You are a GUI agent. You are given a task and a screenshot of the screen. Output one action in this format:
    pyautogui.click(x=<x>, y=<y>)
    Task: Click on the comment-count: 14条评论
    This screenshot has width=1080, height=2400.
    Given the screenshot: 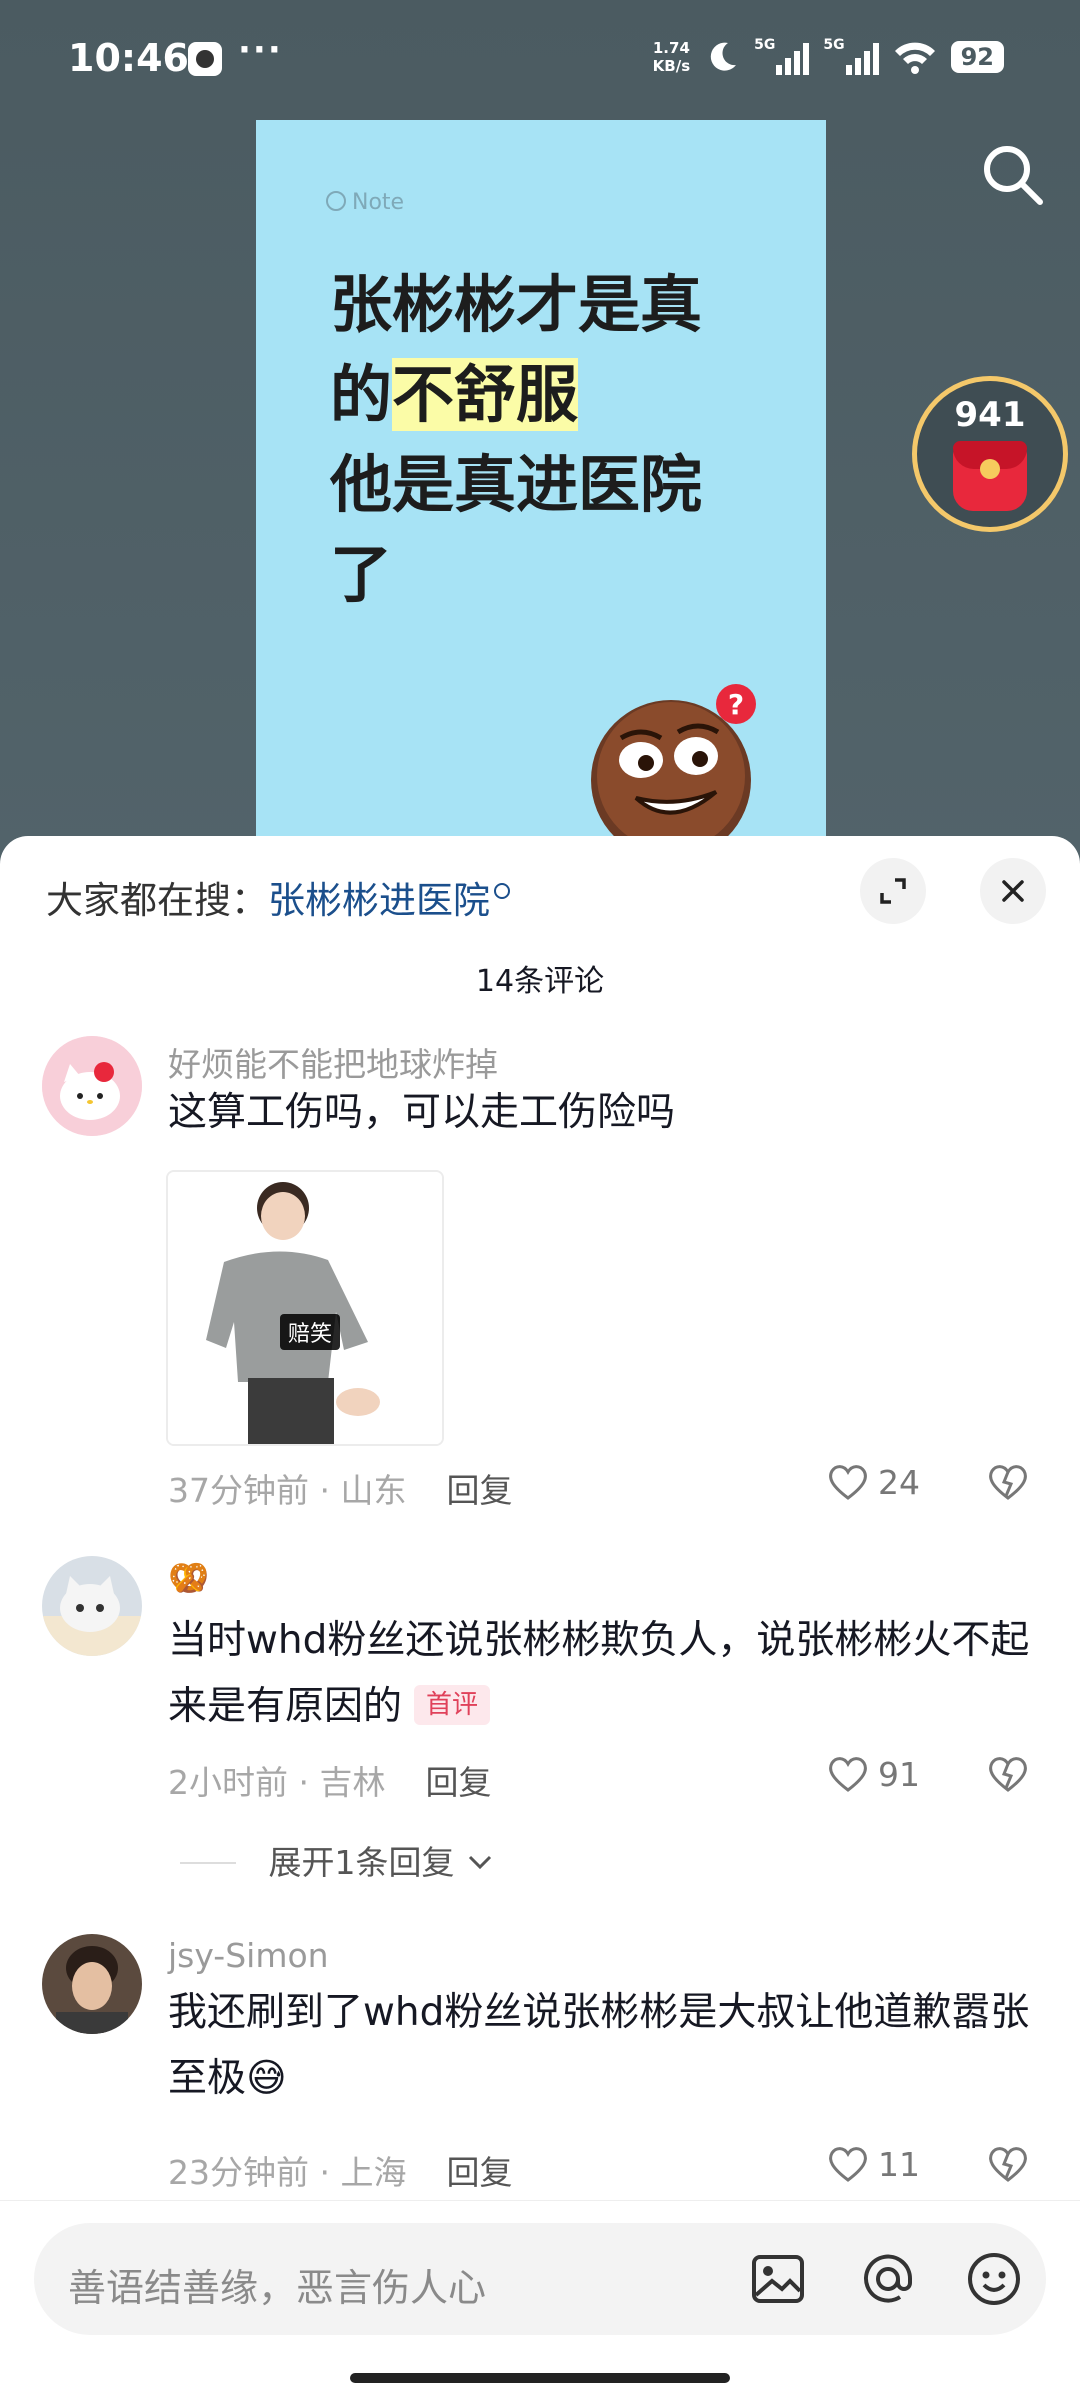 What is the action you would take?
    pyautogui.click(x=540, y=981)
    